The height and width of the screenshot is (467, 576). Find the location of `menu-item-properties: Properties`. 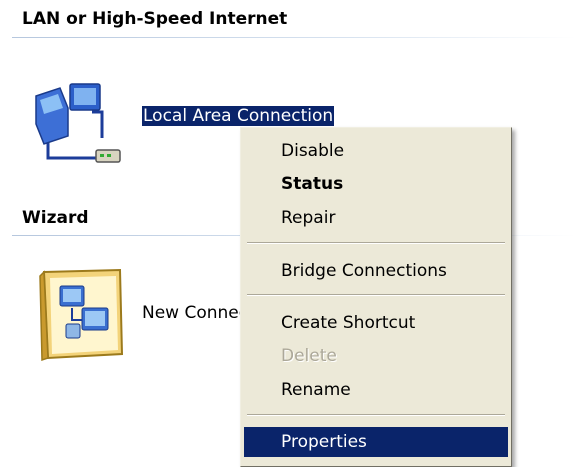

menu-item-properties: Properties is located at coordinates (376, 442).